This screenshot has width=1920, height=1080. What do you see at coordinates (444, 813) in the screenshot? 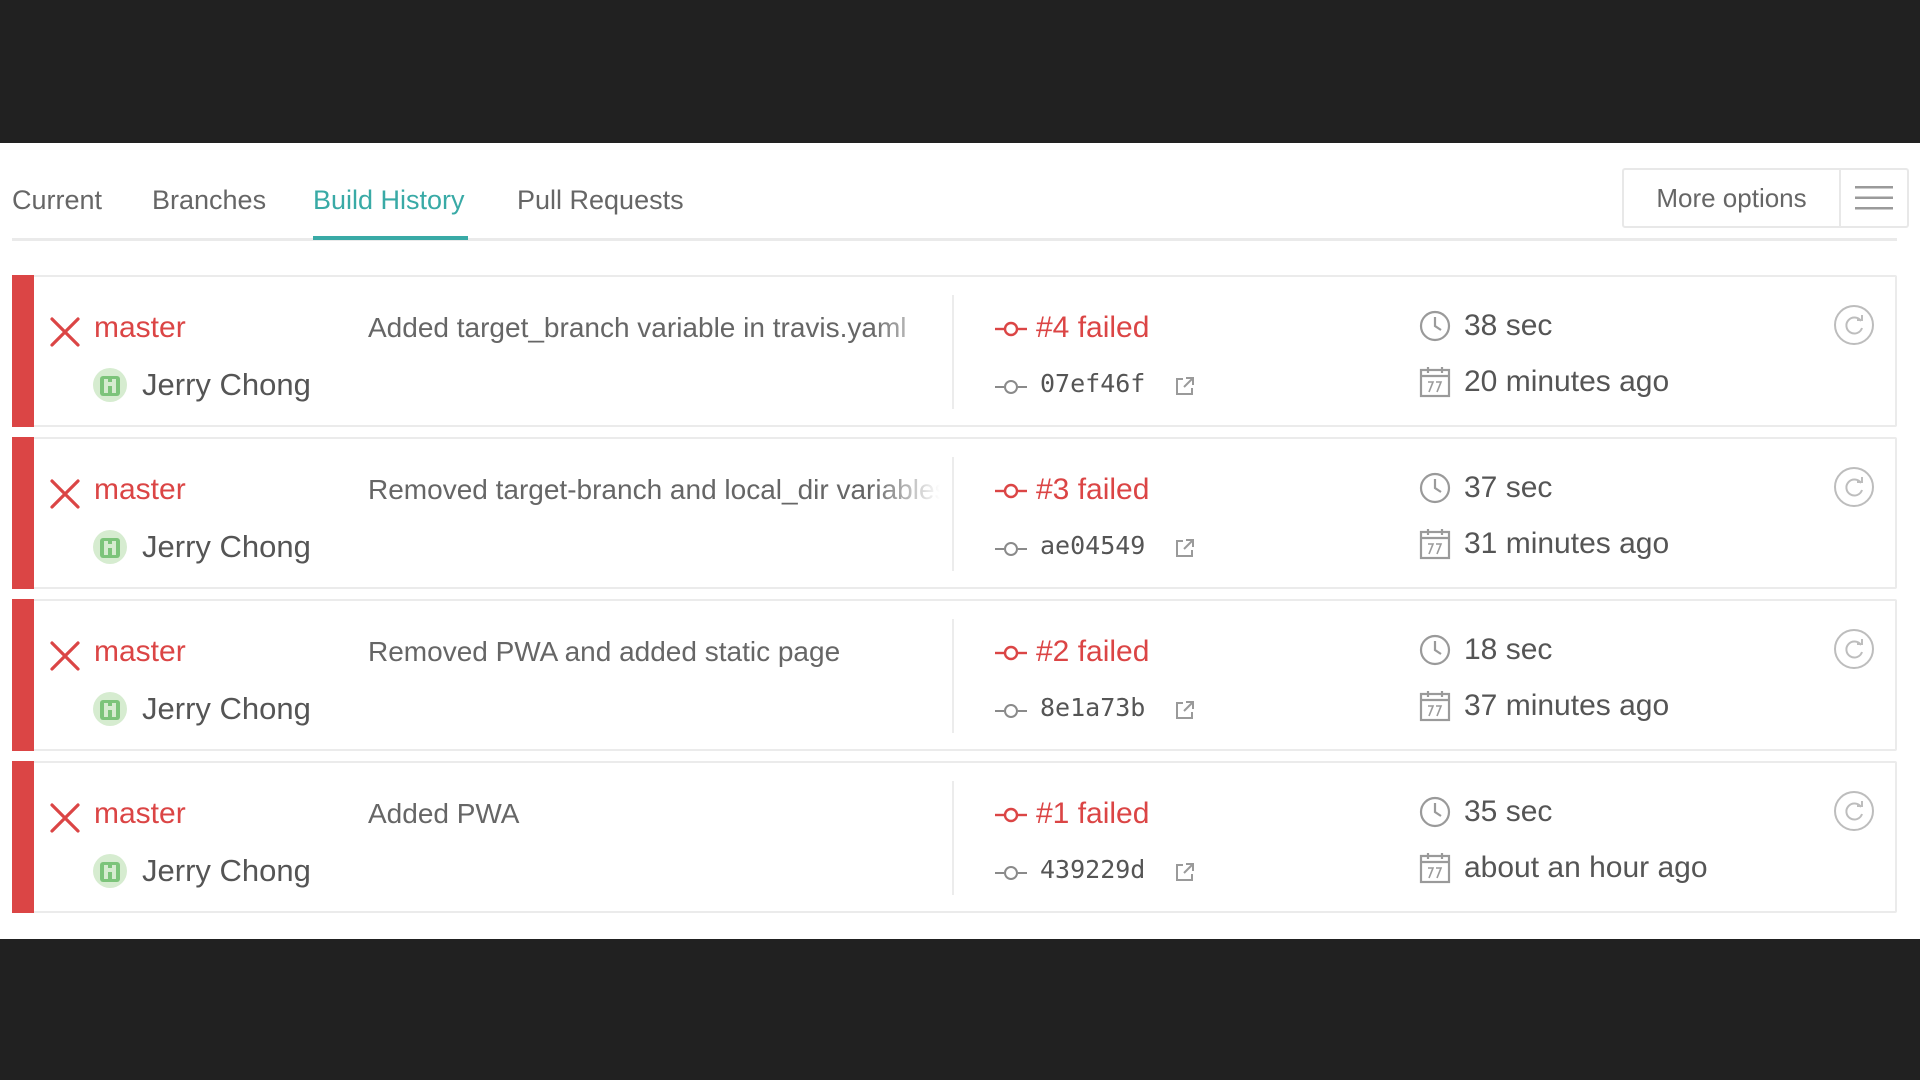
I see `commit-message: Added PWA` at bounding box center [444, 813].